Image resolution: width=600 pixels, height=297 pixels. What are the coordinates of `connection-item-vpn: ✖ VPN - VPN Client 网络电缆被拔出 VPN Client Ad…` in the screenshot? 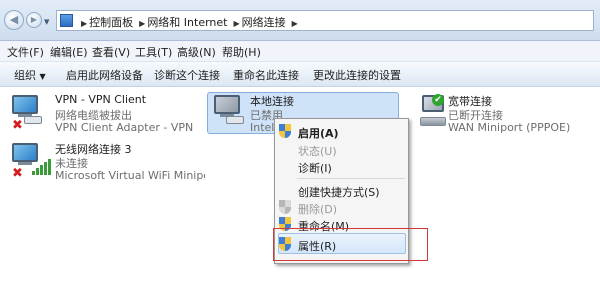 It's located at (100, 111).